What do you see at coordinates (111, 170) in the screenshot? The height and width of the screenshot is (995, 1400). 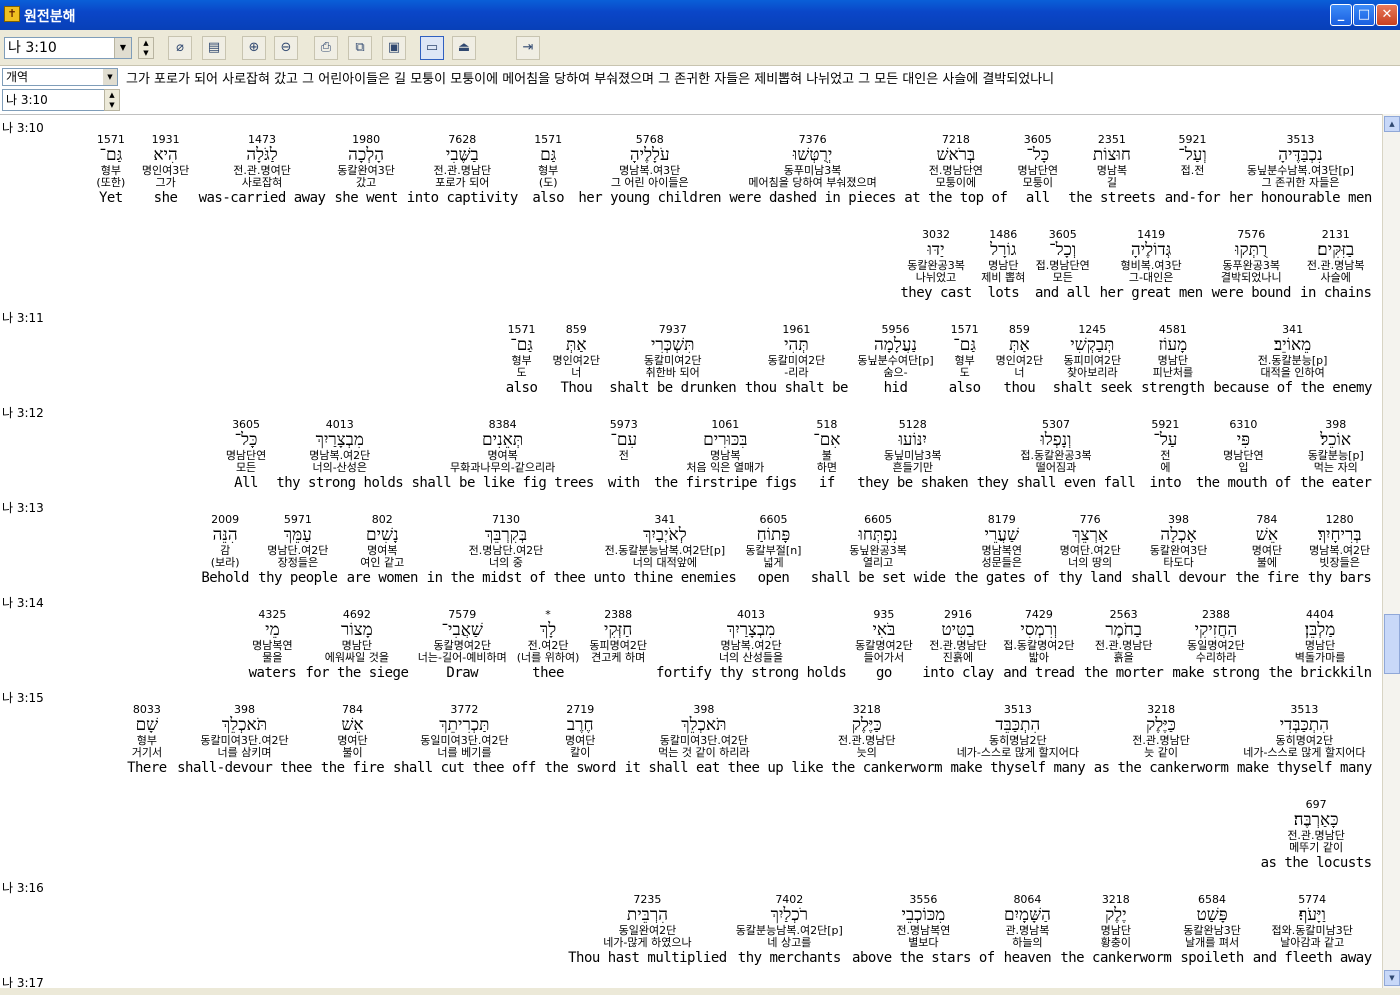 I see `interlinear-word: 1571 גַּם־ 형부 (또한) Yet` at bounding box center [111, 170].